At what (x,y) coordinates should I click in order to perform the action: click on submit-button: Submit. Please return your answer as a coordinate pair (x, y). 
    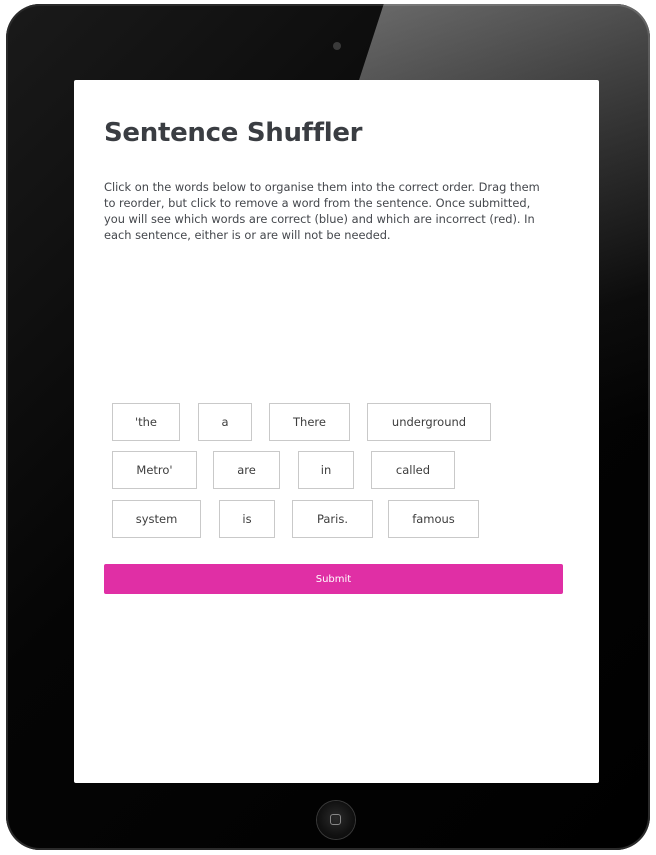
    Looking at the image, I should click on (333, 579).